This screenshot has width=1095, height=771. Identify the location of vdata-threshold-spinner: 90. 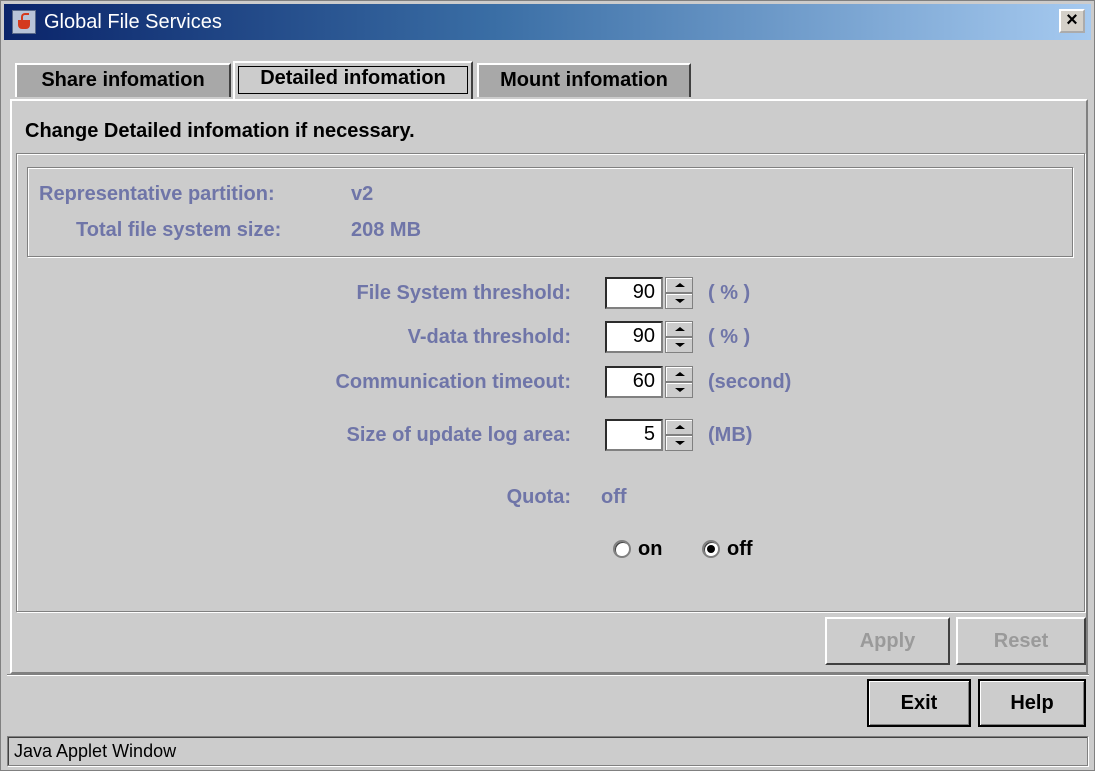
(649, 337).